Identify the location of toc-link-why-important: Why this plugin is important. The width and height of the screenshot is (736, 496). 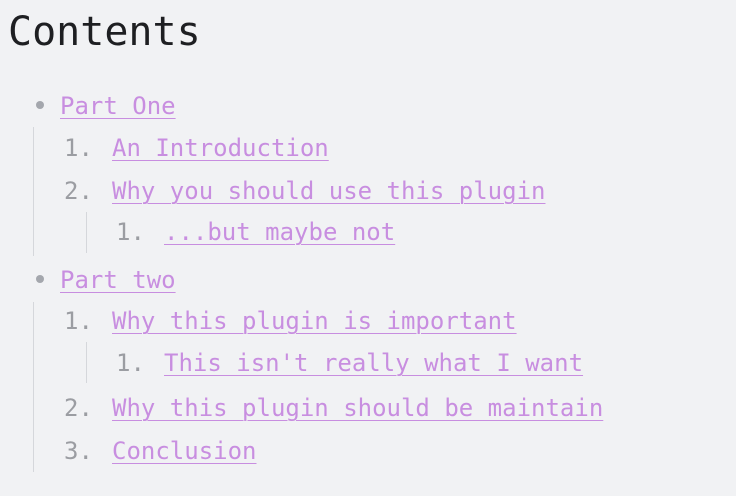
(314, 321).